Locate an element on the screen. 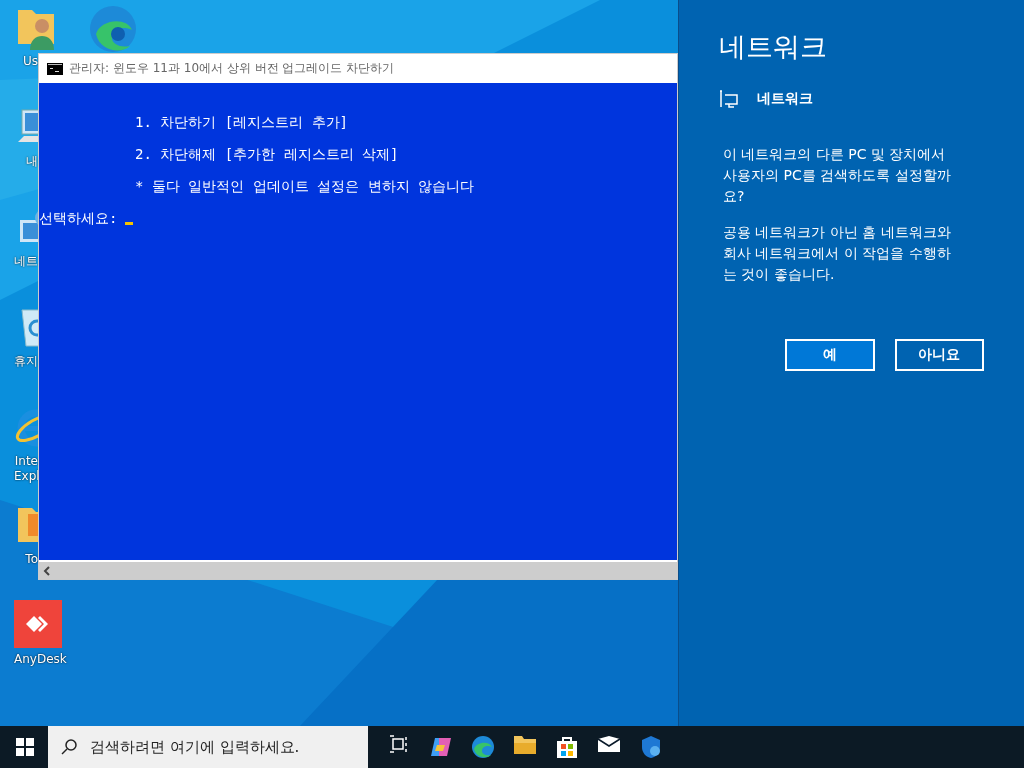  window-title: 관리자: 윈도우 11과 10에서 상위 버전 업그레이드 차단하기 is located at coordinates (232, 68).